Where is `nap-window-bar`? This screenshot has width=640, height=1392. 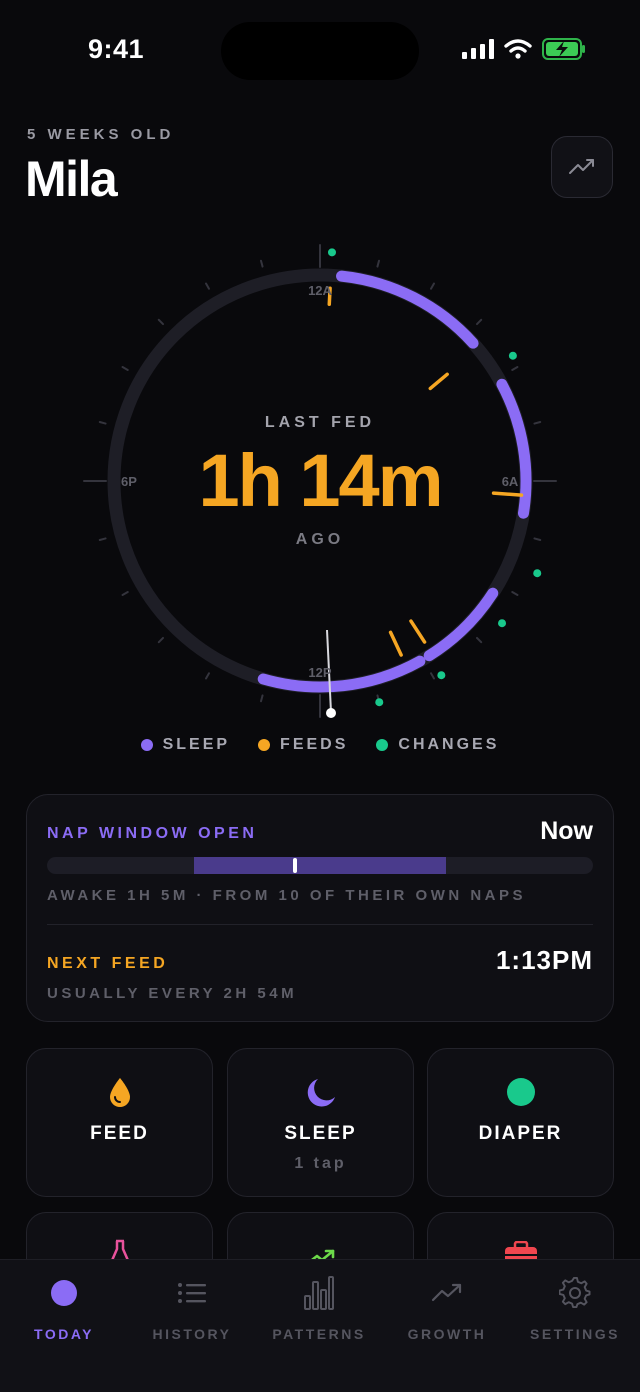
nap-window-bar is located at coordinates (320, 865).